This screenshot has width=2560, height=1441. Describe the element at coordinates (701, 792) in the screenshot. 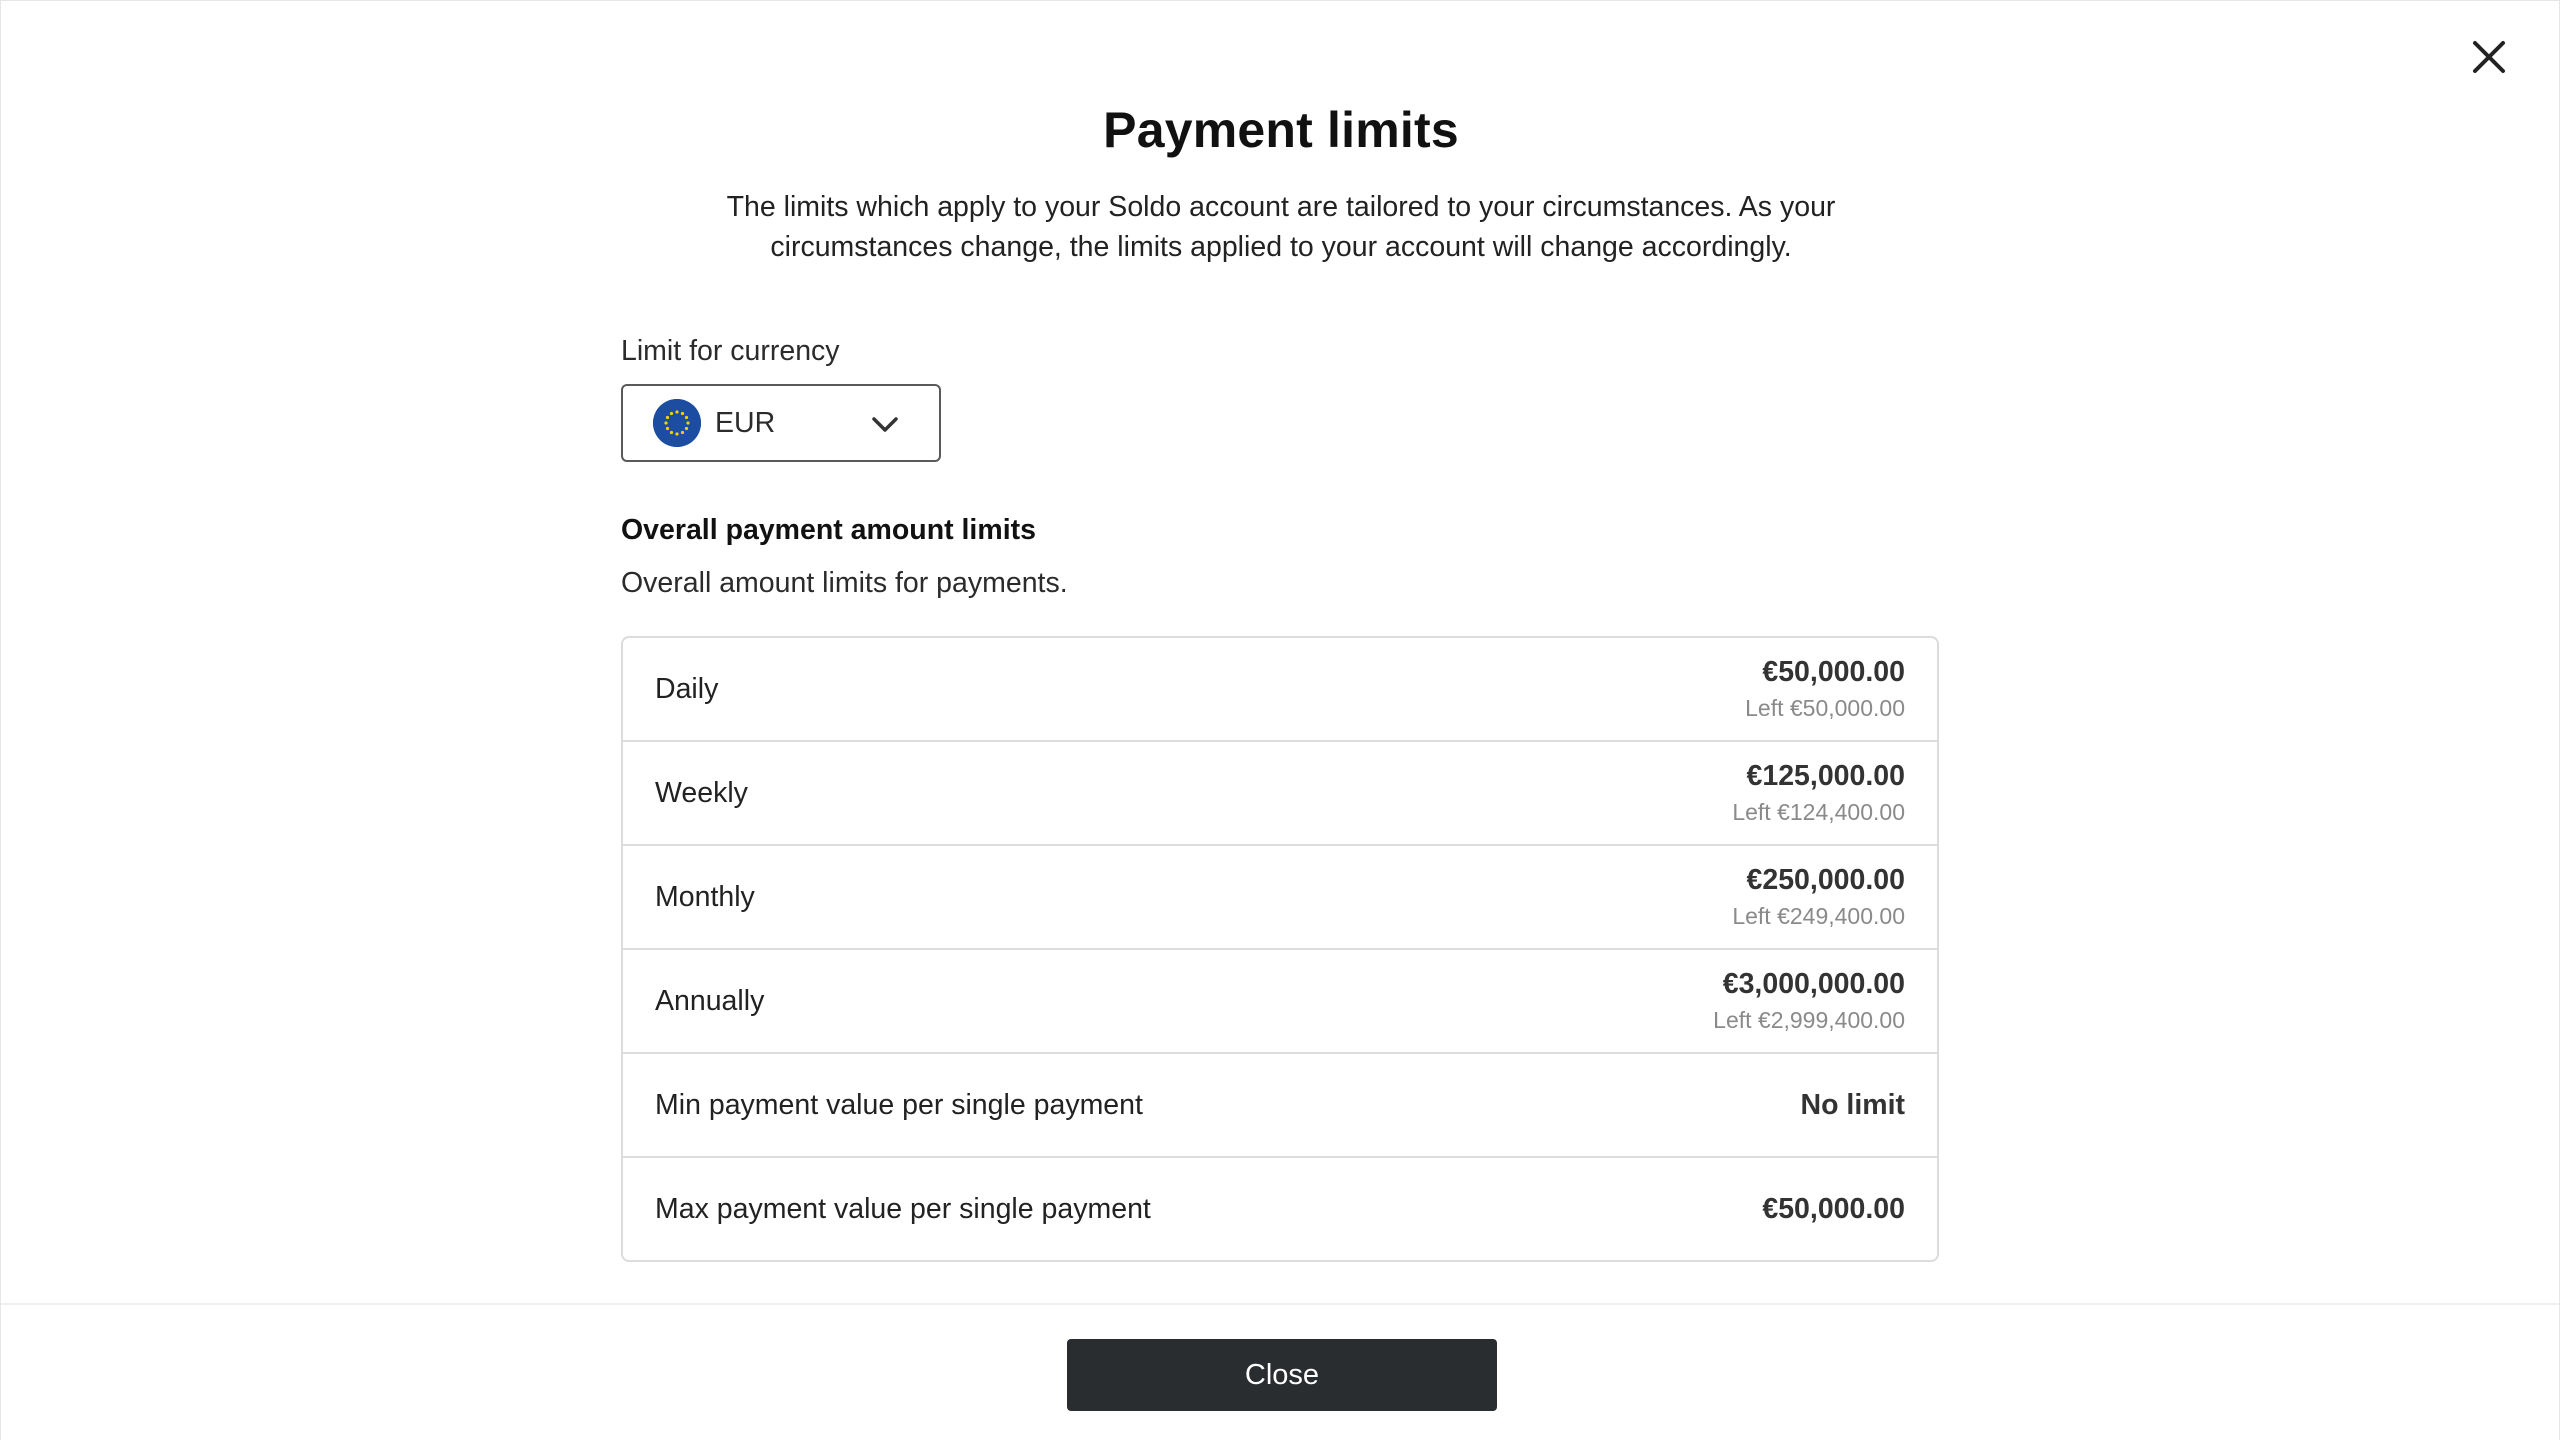

I see `limit-label: Weekly` at that location.